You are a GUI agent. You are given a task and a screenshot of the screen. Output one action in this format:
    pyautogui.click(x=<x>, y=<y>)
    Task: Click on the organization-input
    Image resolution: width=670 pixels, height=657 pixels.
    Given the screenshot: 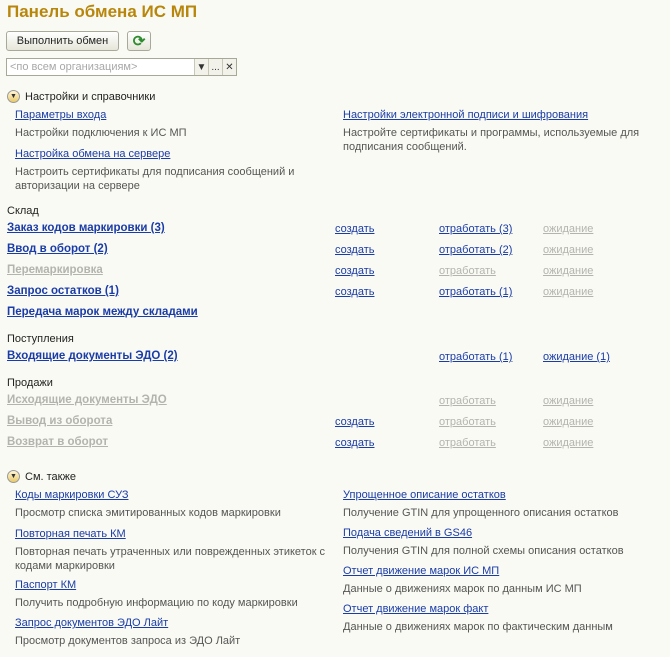 What is the action you would take?
    pyautogui.click(x=100, y=67)
    